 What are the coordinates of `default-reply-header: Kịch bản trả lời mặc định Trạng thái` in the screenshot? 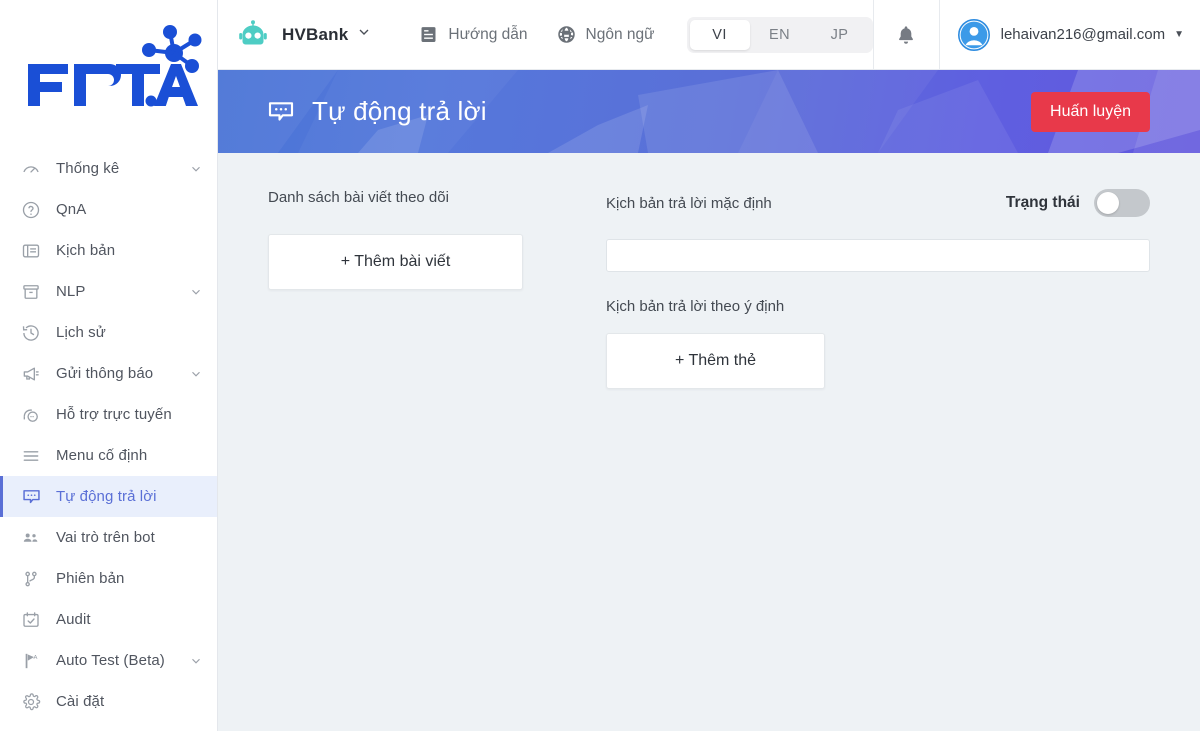 It's located at (878, 203).